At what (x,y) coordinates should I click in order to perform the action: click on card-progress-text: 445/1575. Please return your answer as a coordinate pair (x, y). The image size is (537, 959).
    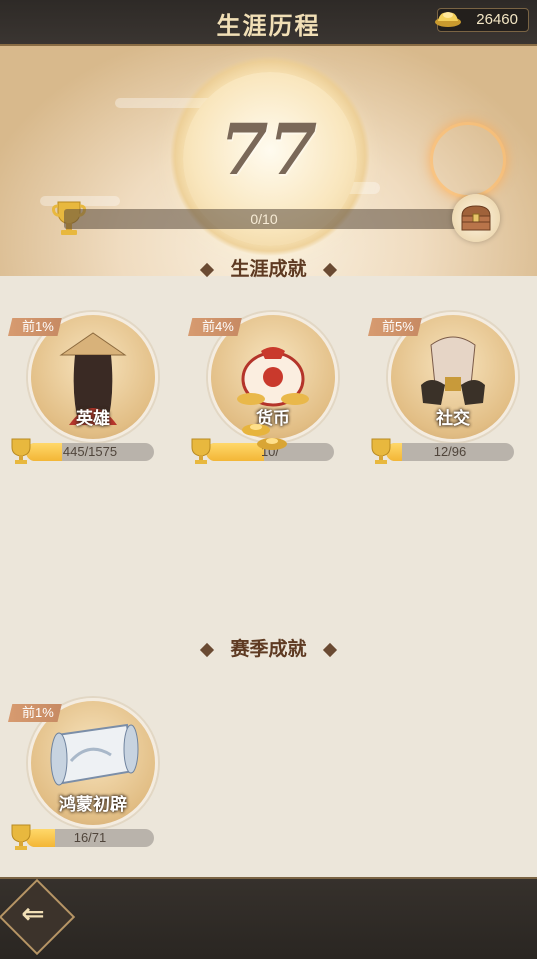
    Looking at the image, I should click on (90, 451).